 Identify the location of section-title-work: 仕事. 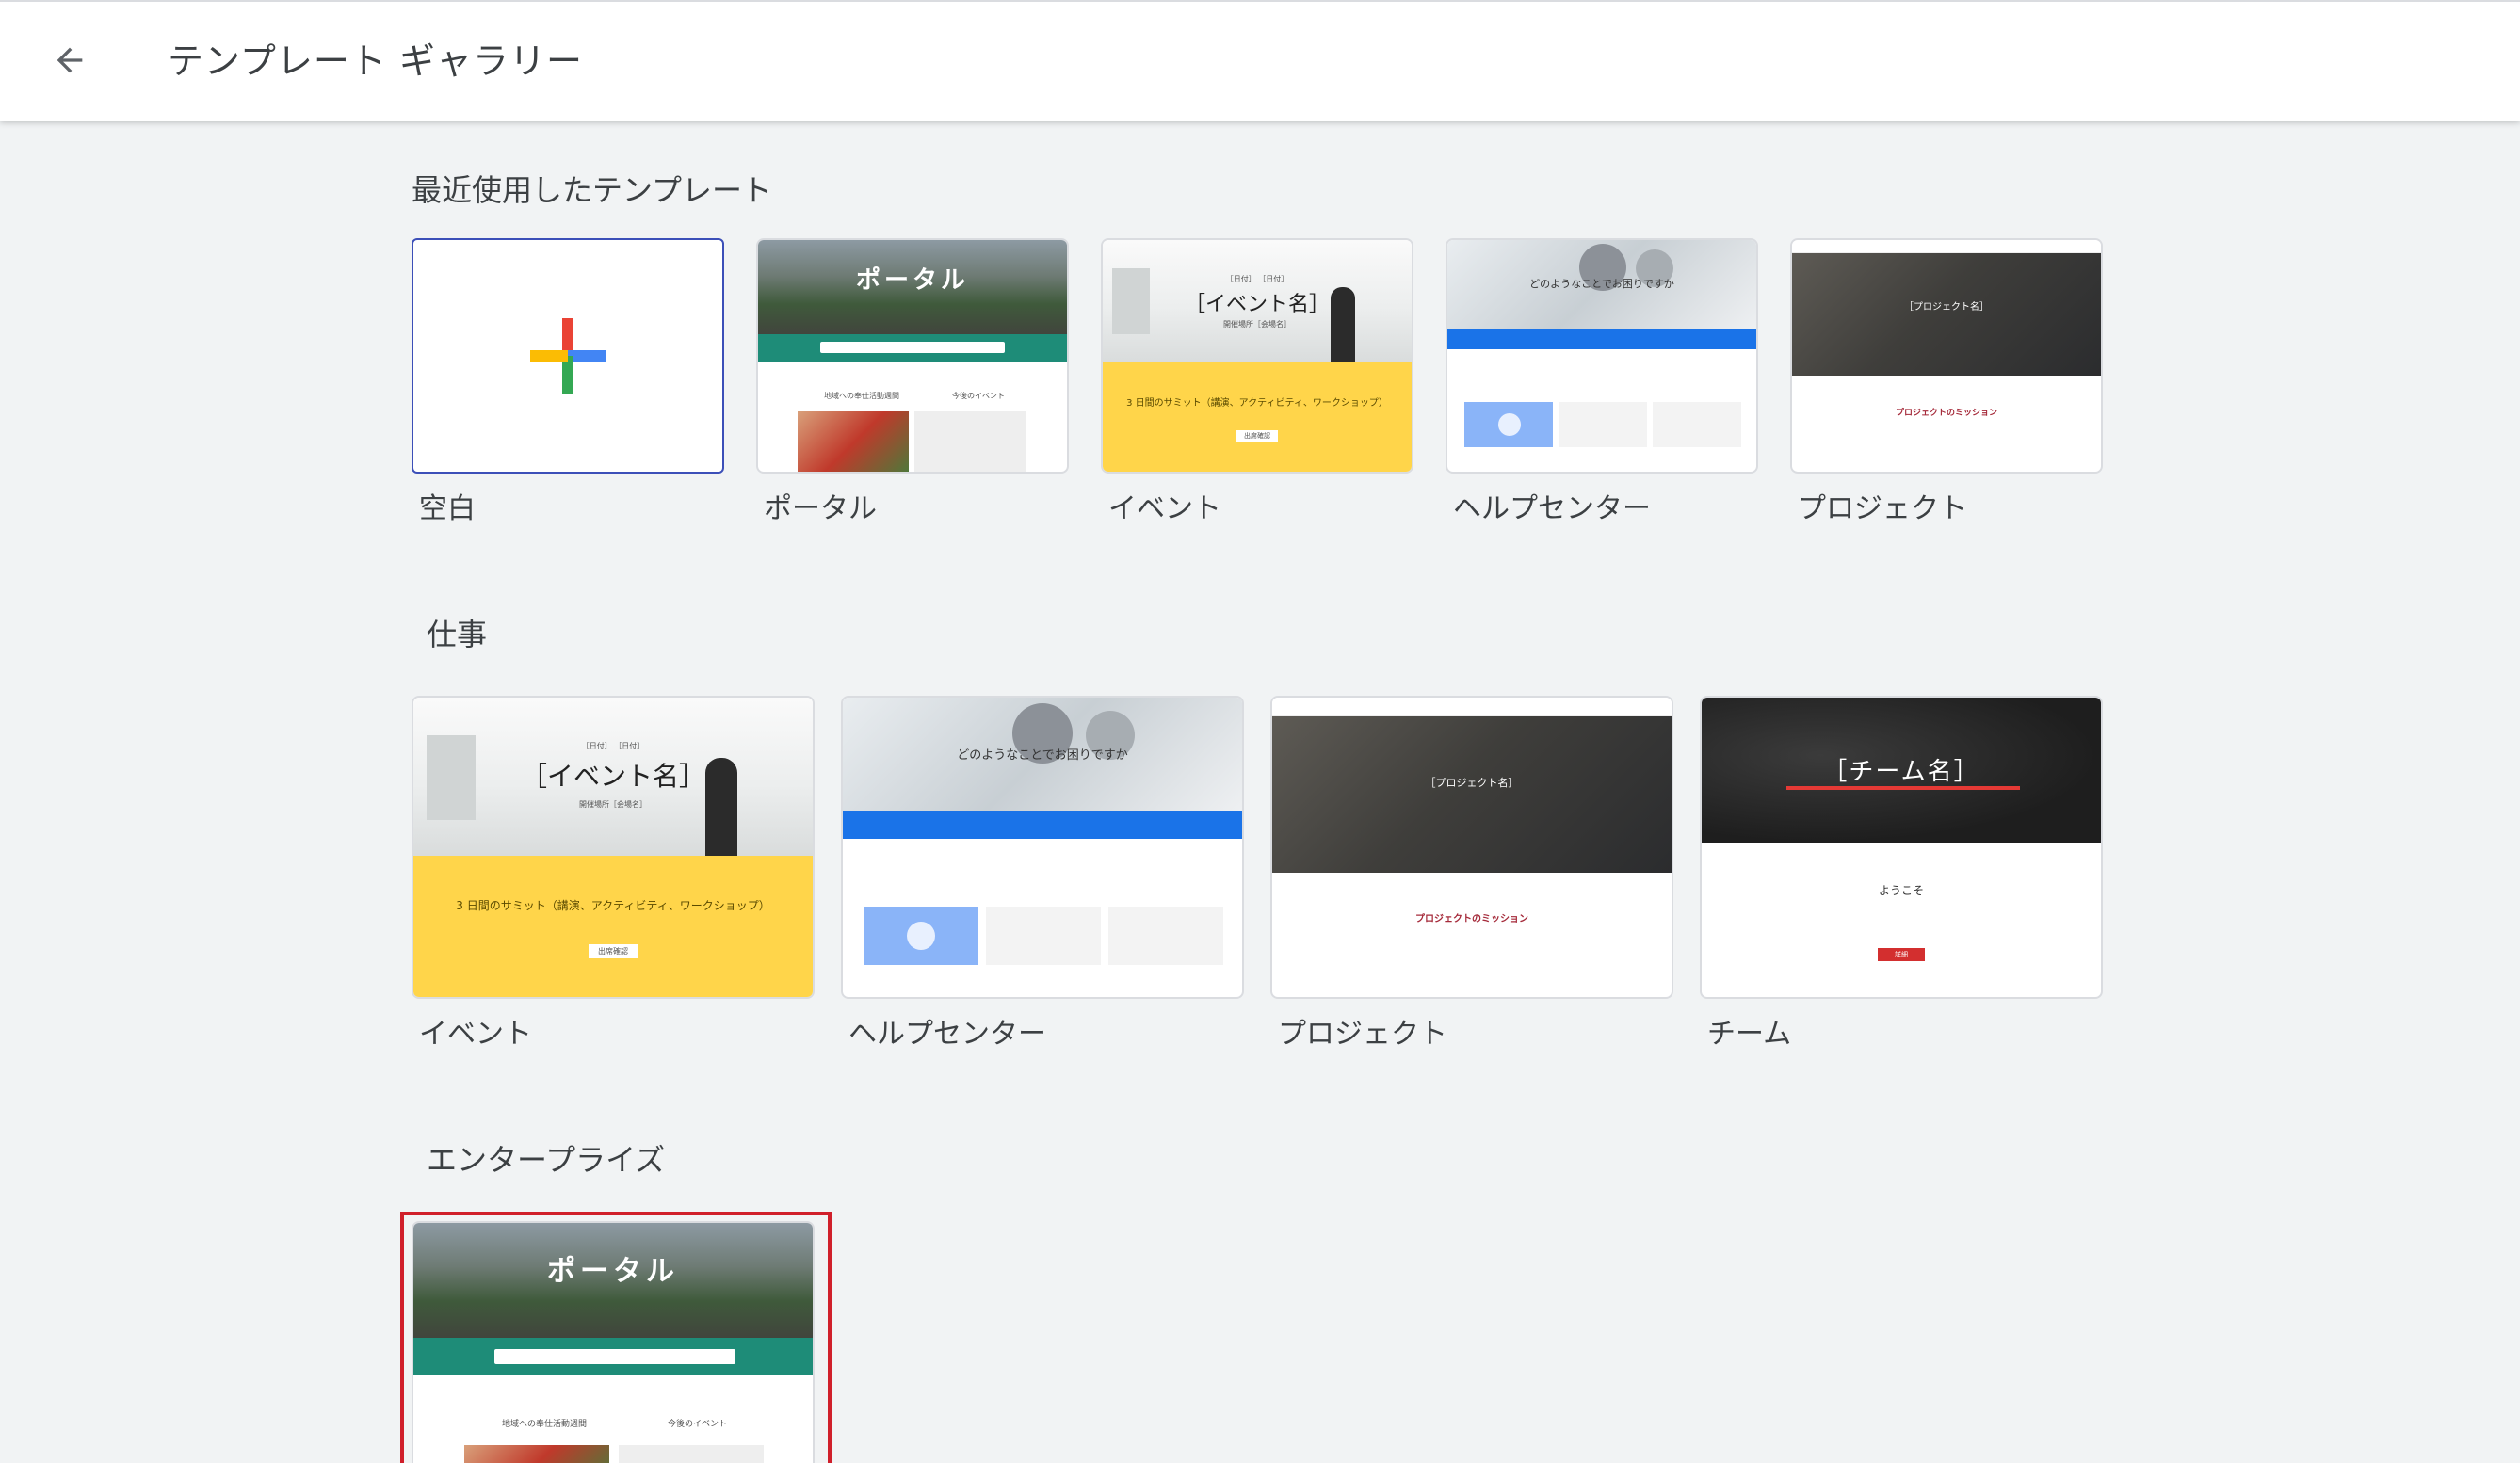
(457, 634).